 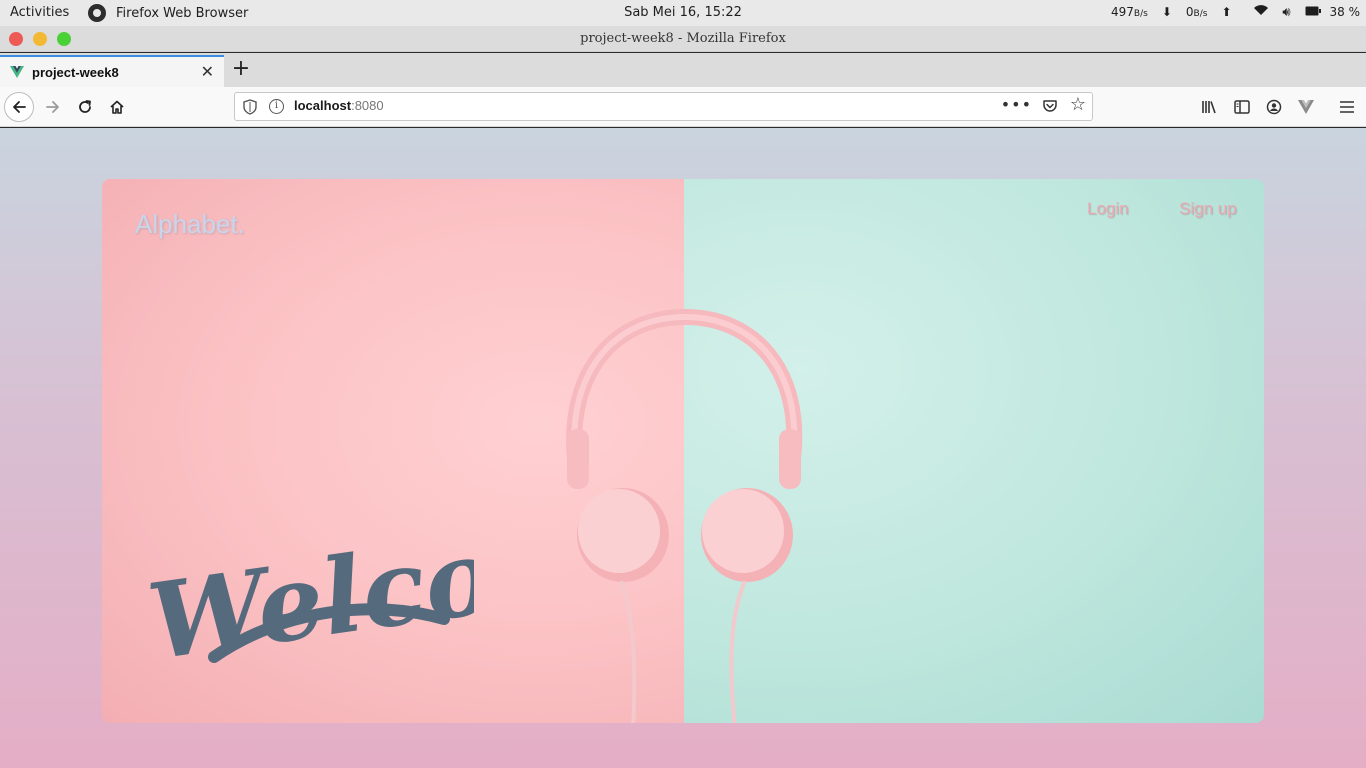 I want to click on battery-percent: 38 %, so click(x=1345, y=12).